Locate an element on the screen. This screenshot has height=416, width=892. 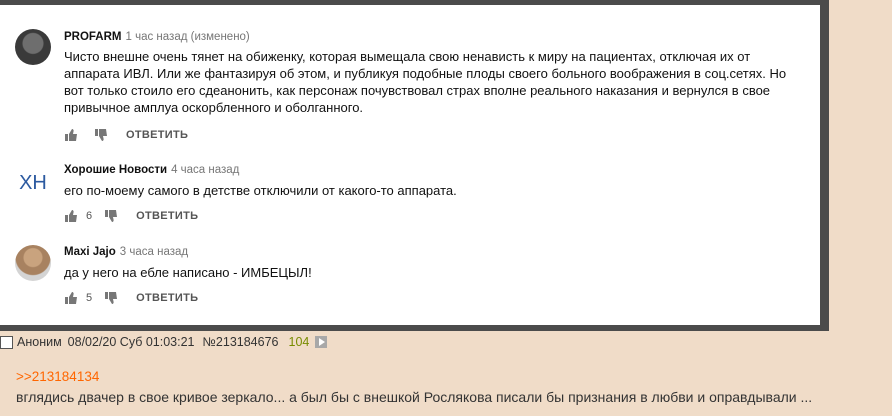
reply-count: 104 is located at coordinates (299, 342).